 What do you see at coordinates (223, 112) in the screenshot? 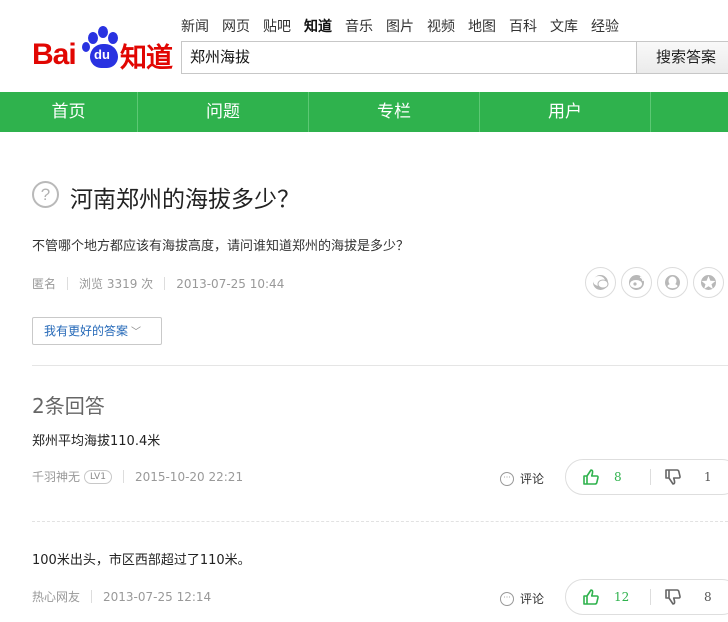
I see `main-nav-questions: 问题` at bounding box center [223, 112].